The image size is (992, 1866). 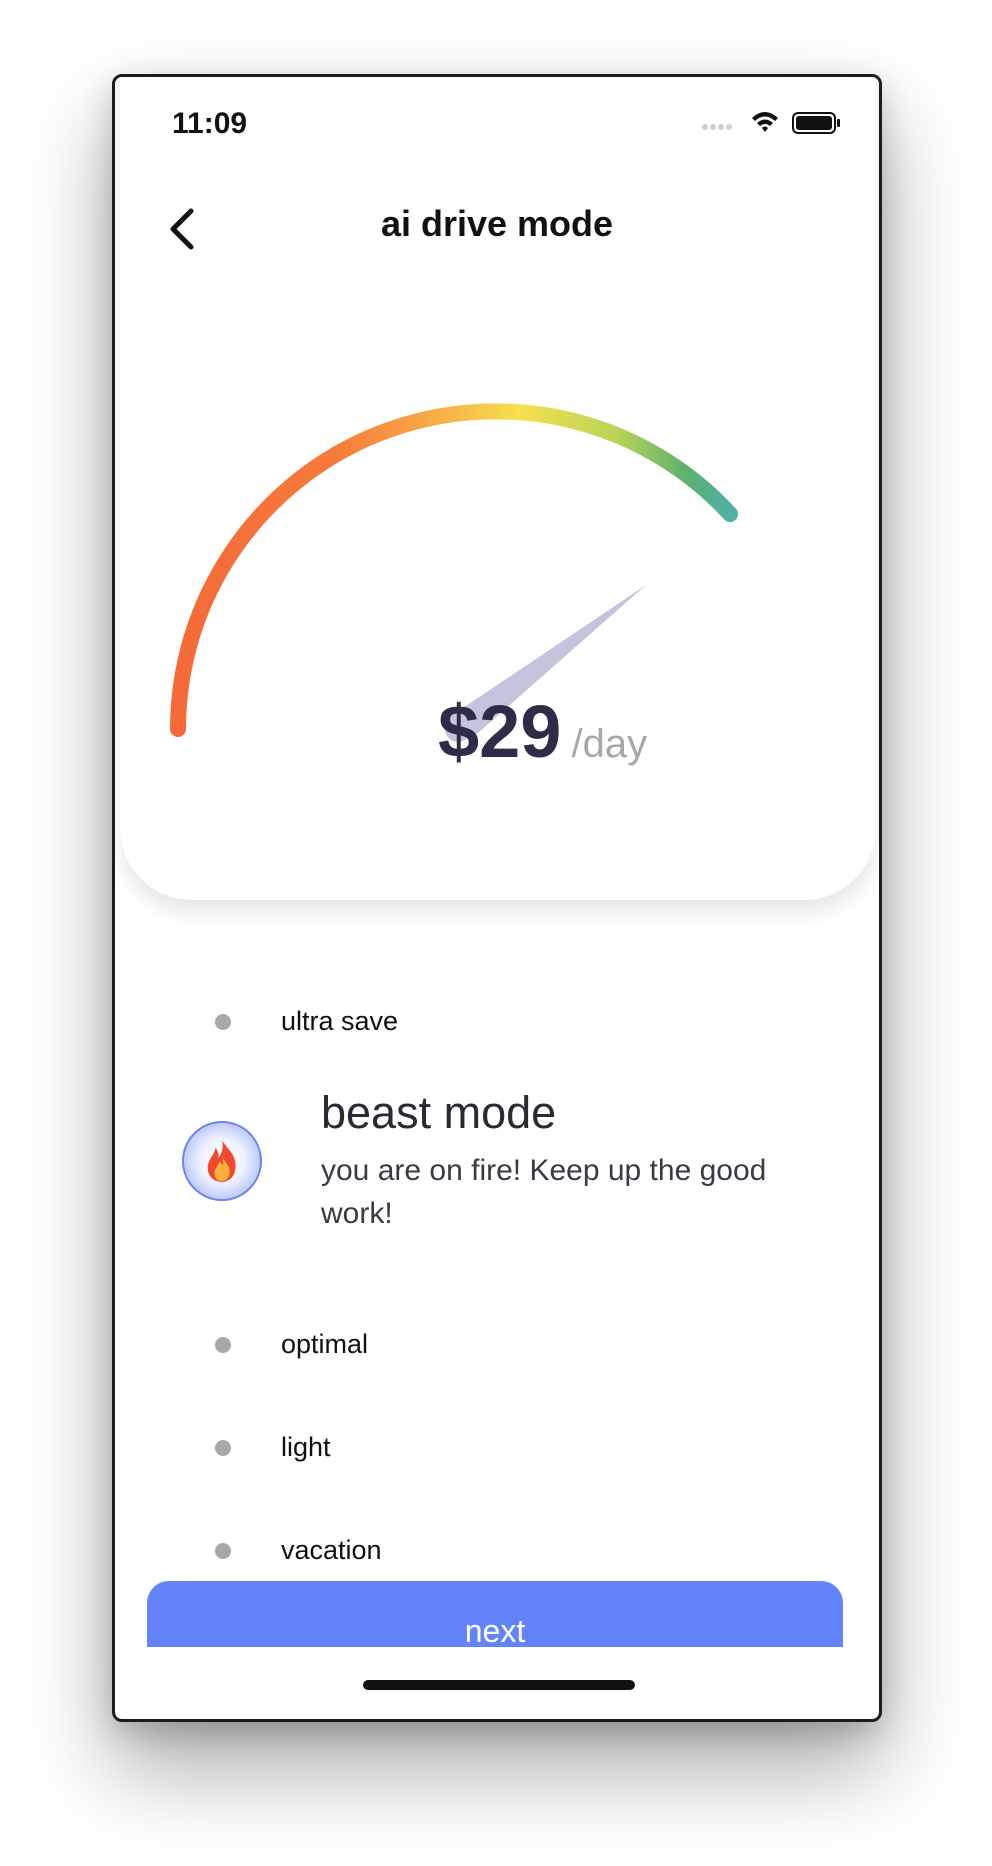 What do you see at coordinates (497, 1022) in the screenshot?
I see `mode-option-ultra-save: ultra save` at bounding box center [497, 1022].